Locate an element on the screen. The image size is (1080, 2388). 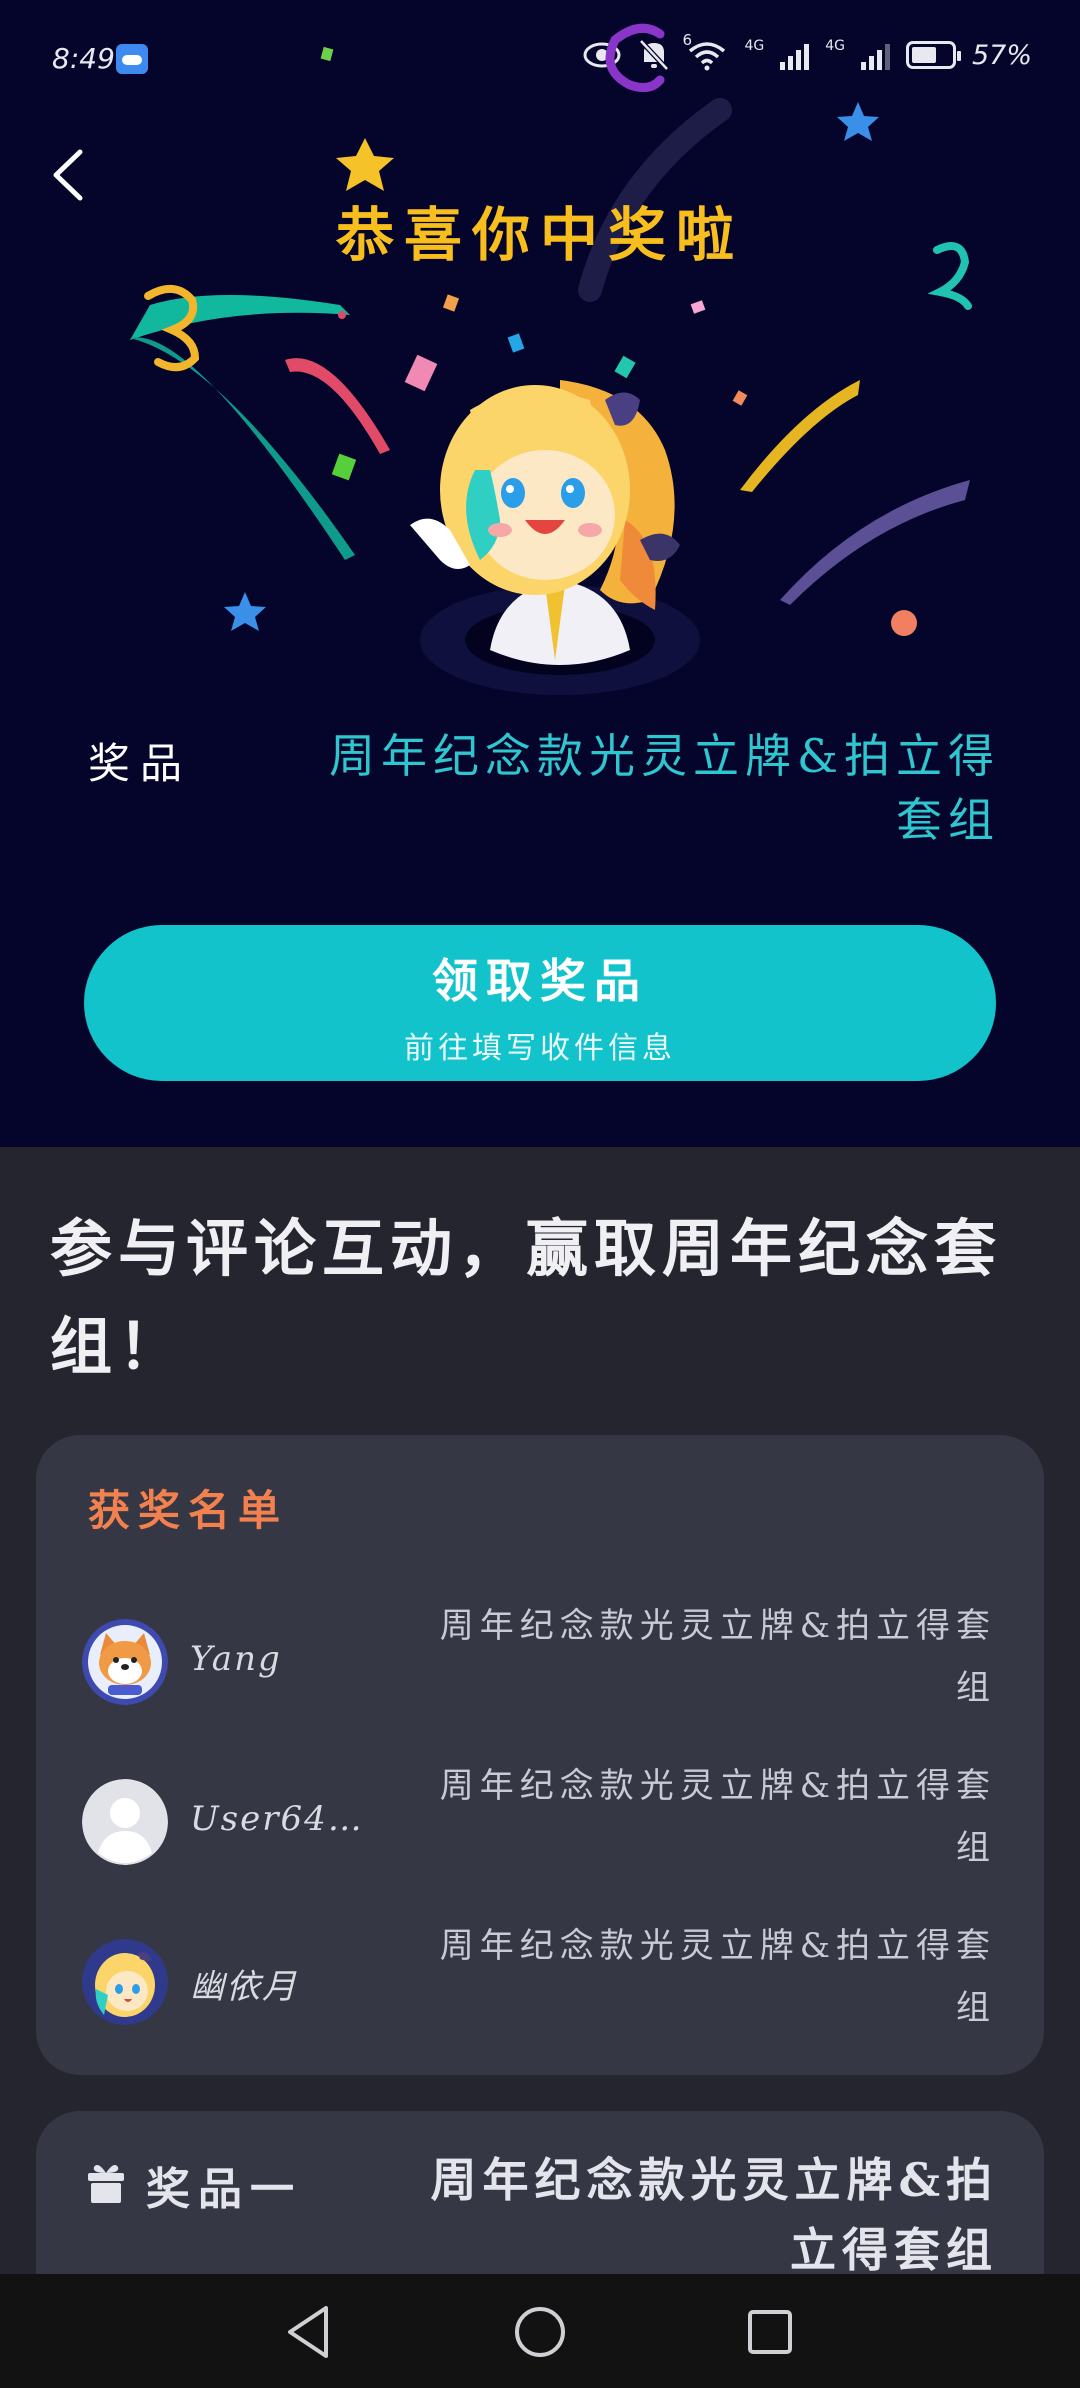
gift-icon is located at coordinates (106, 2184).